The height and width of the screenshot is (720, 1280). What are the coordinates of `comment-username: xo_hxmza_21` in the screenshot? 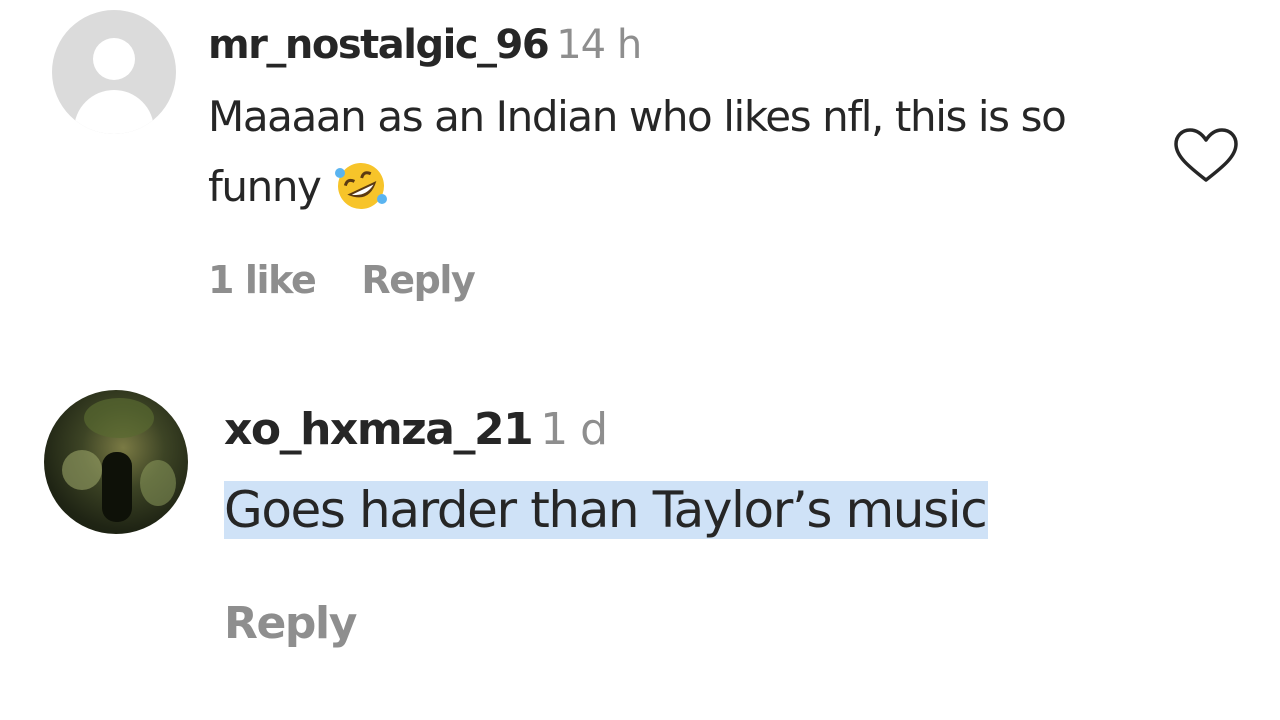 It's located at (379, 429).